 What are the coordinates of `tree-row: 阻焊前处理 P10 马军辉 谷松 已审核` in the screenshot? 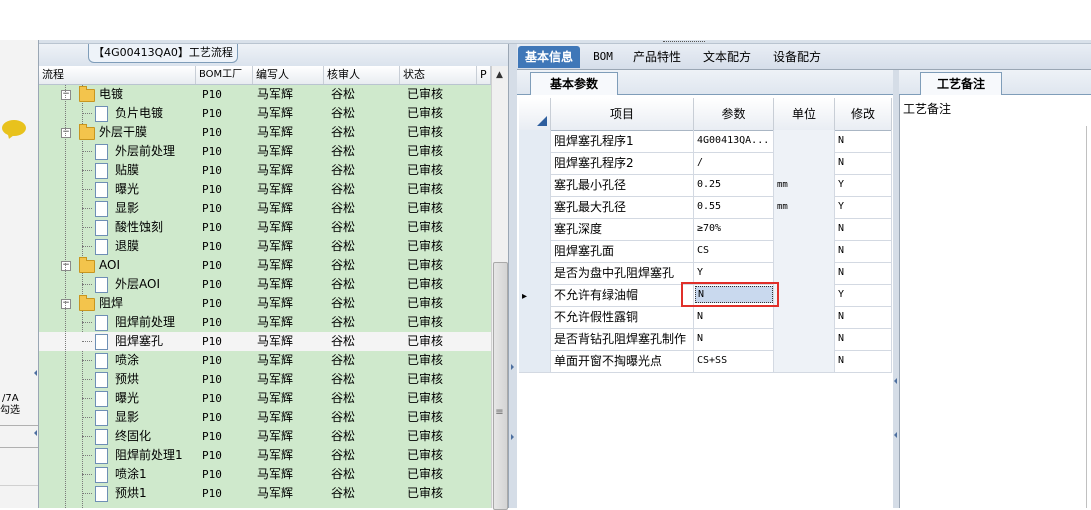 It's located at (265, 322).